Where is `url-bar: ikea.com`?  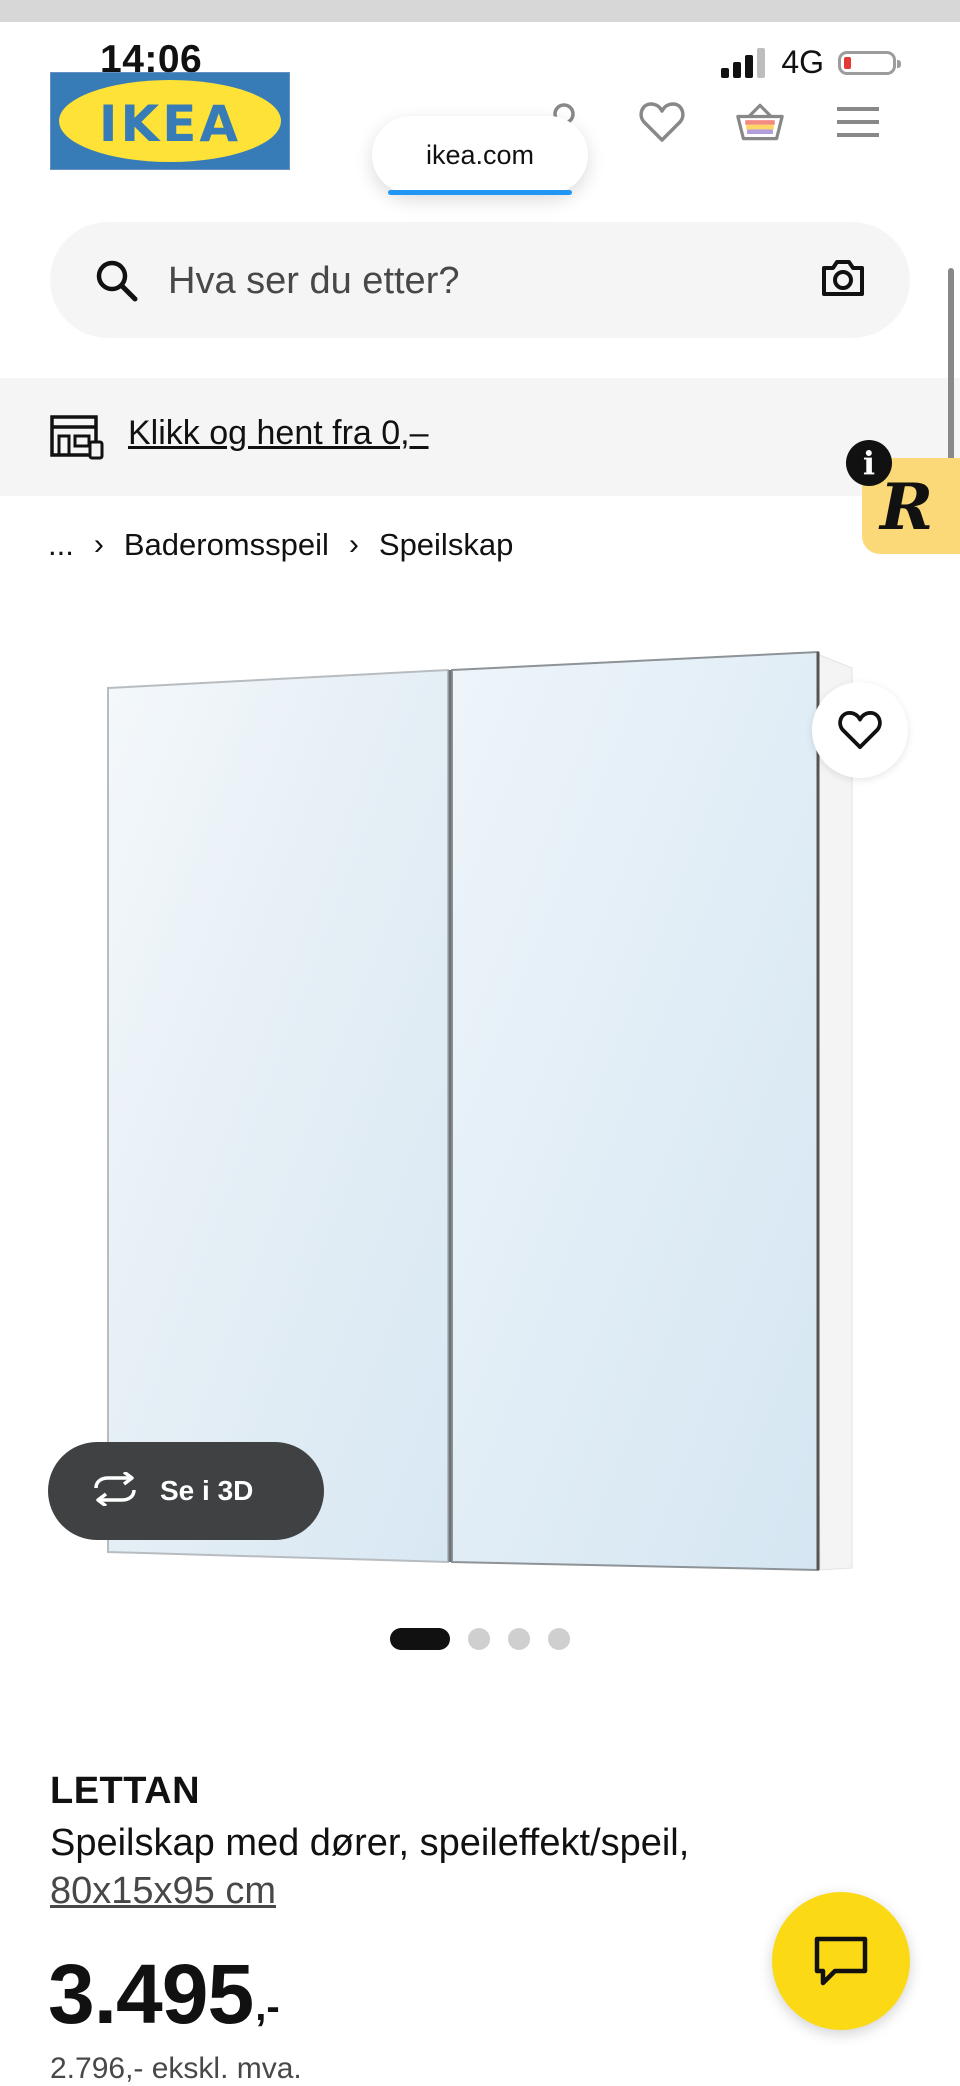 url-bar: ikea.com is located at coordinates (480, 155).